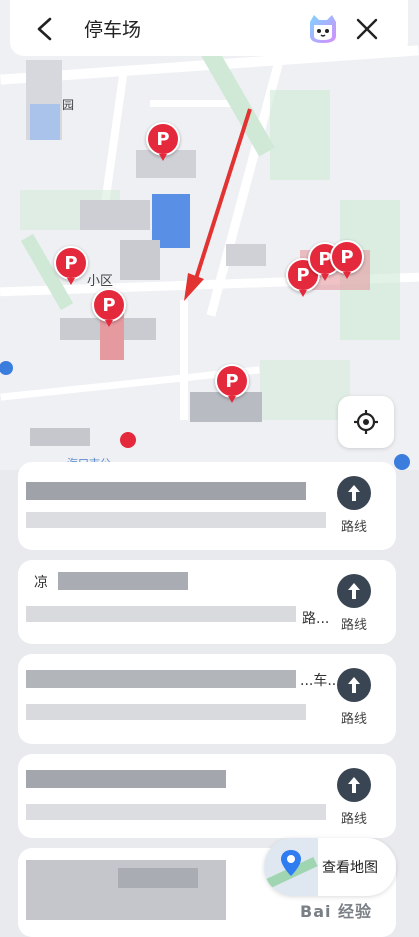 This screenshot has height=937, width=419. What do you see at coordinates (41, 583) in the screenshot?
I see `result-title-fragment: 凉` at bounding box center [41, 583].